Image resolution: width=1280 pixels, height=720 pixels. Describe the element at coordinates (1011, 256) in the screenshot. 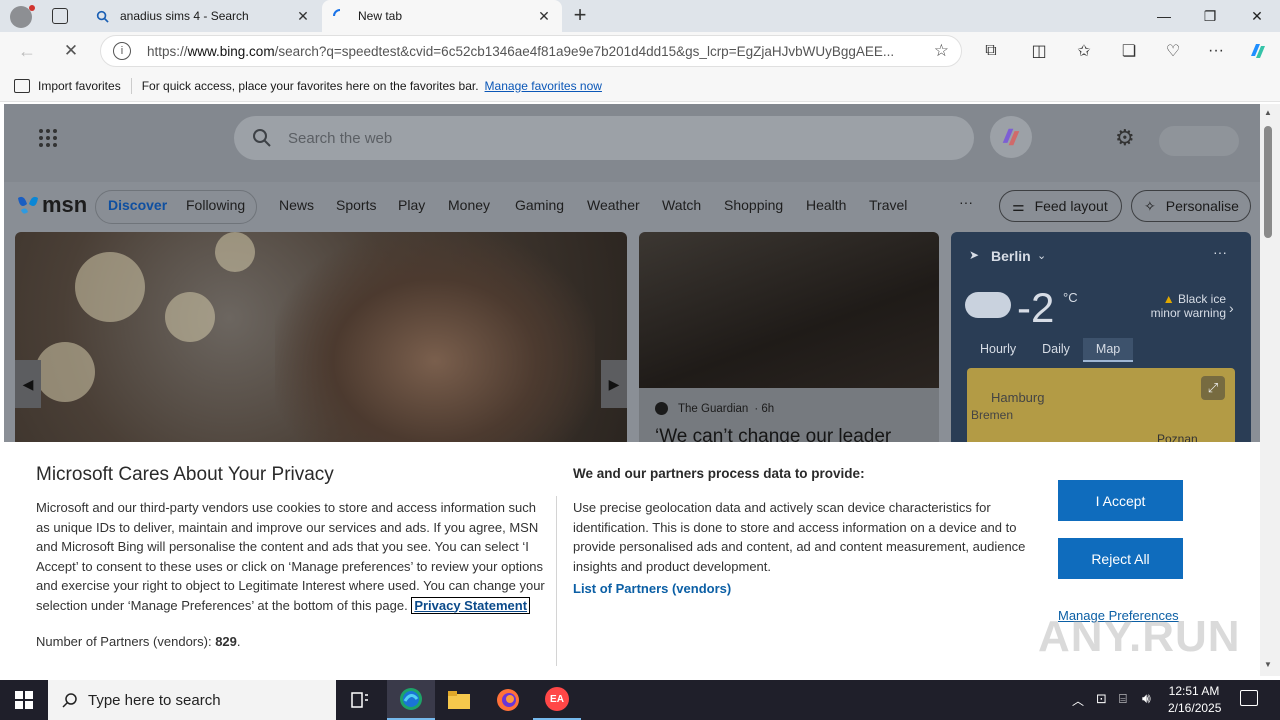

I see `weather-city: Berlin` at that location.